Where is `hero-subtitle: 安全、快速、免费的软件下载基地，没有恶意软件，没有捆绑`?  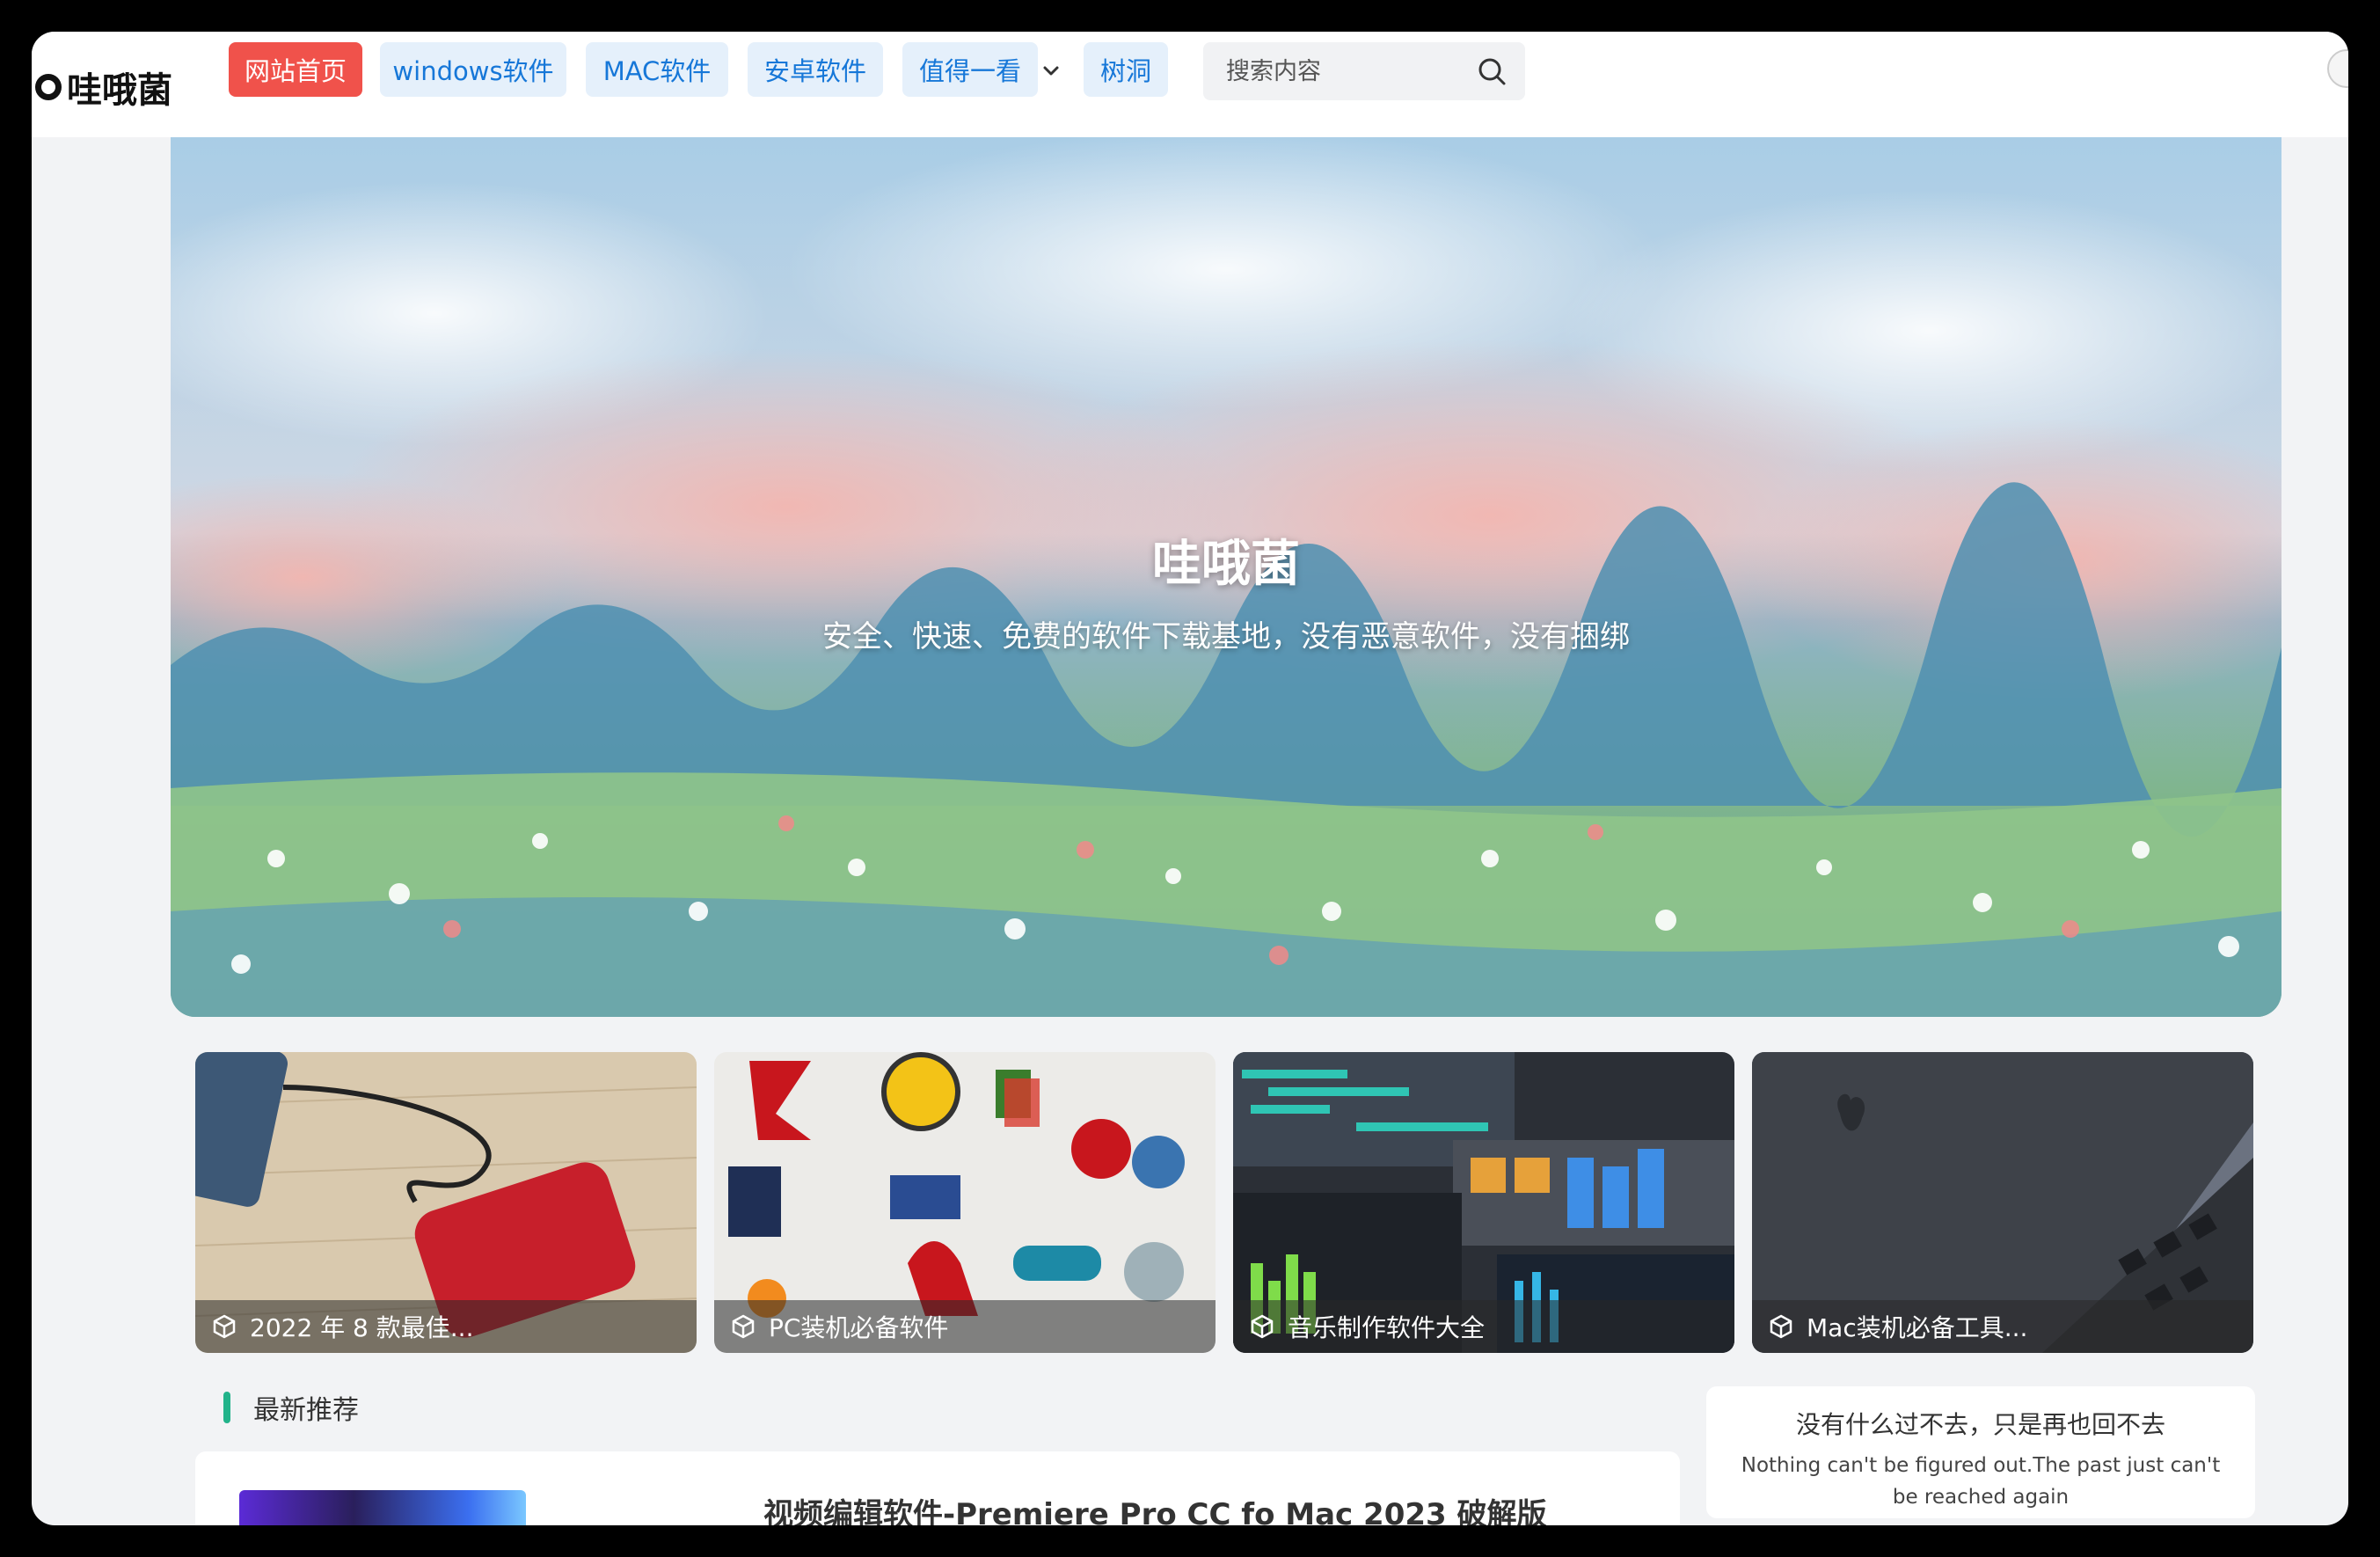 hero-subtitle: 安全、快速、免费的软件下载基地，没有恶意软件，没有捆绑 is located at coordinates (1226, 636).